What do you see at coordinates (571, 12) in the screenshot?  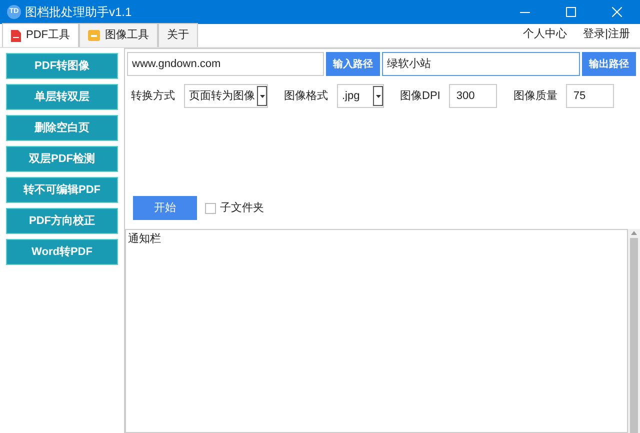 I see `maximize-icon` at bounding box center [571, 12].